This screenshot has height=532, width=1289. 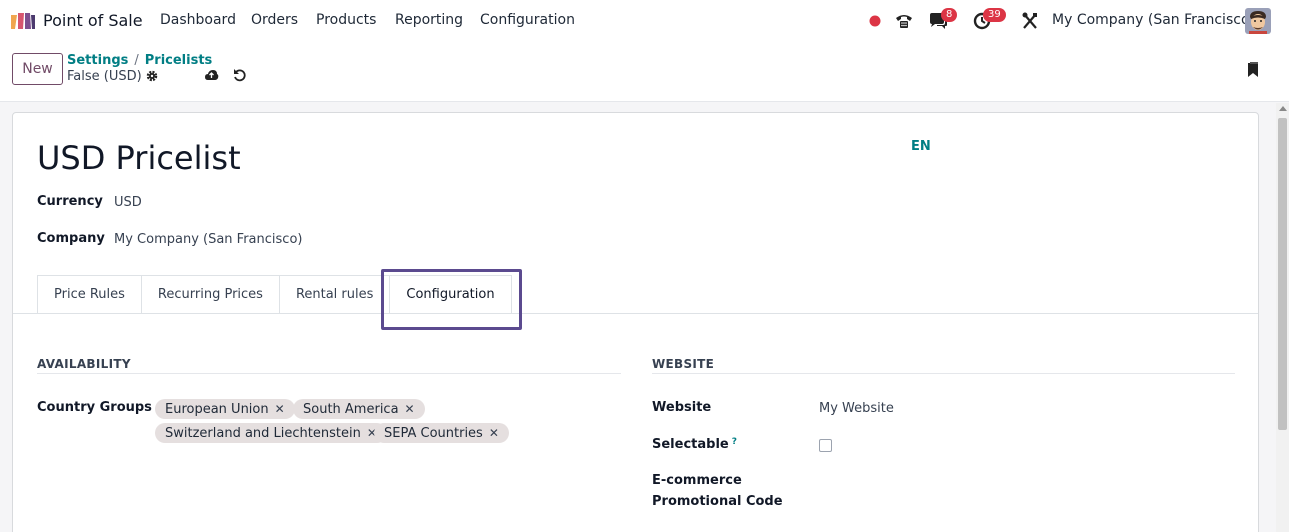 I want to click on scroll-up-arrow, so click(x=1283, y=108).